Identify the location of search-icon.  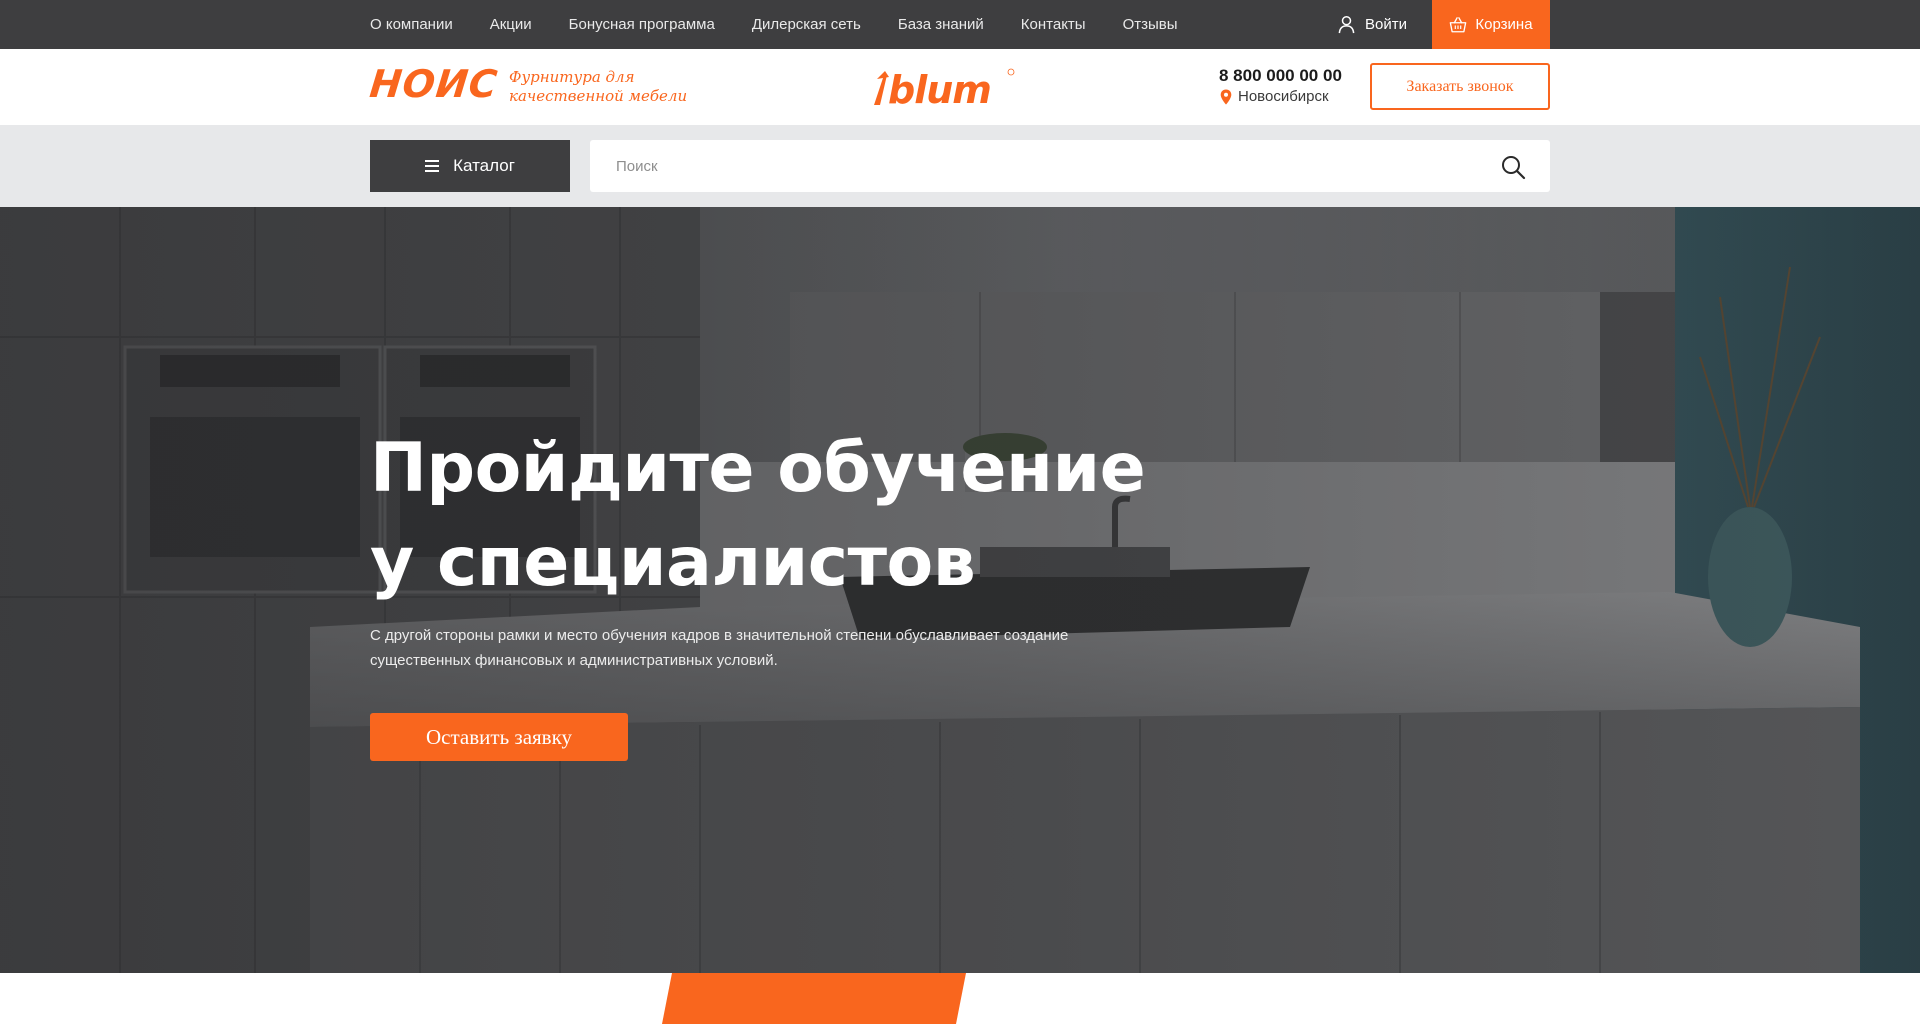
(1513, 167).